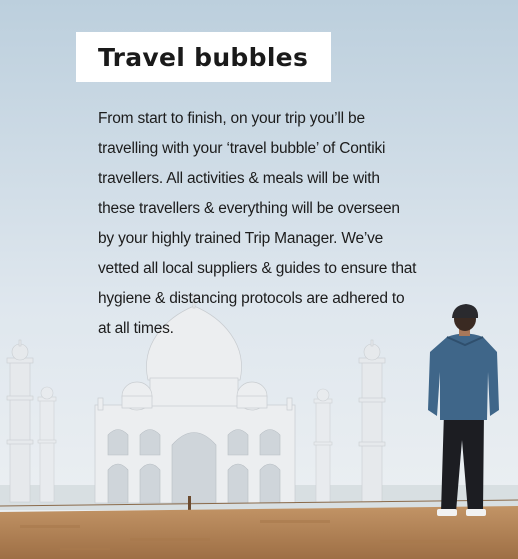 This screenshot has height=559, width=518. I want to click on title-banner: Travel bubbles, so click(203, 57).